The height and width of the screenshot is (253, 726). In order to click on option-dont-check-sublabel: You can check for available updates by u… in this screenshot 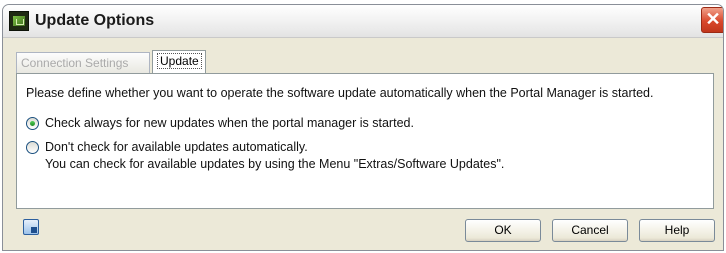, I will do `click(275, 164)`.